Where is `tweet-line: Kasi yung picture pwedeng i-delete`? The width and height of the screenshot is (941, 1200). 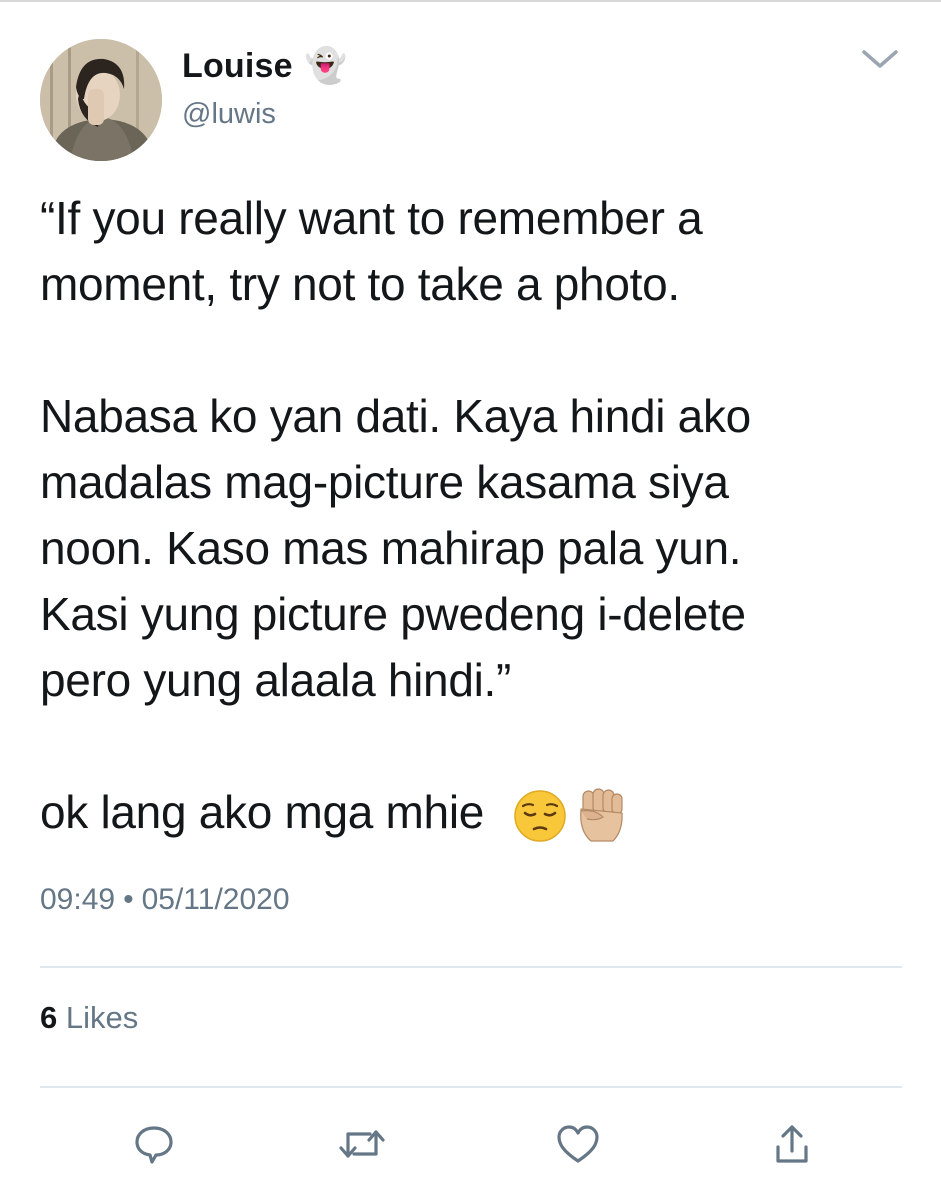
tweet-line: Kasi yung picture pwedeng i-delete is located at coordinates (393, 614).